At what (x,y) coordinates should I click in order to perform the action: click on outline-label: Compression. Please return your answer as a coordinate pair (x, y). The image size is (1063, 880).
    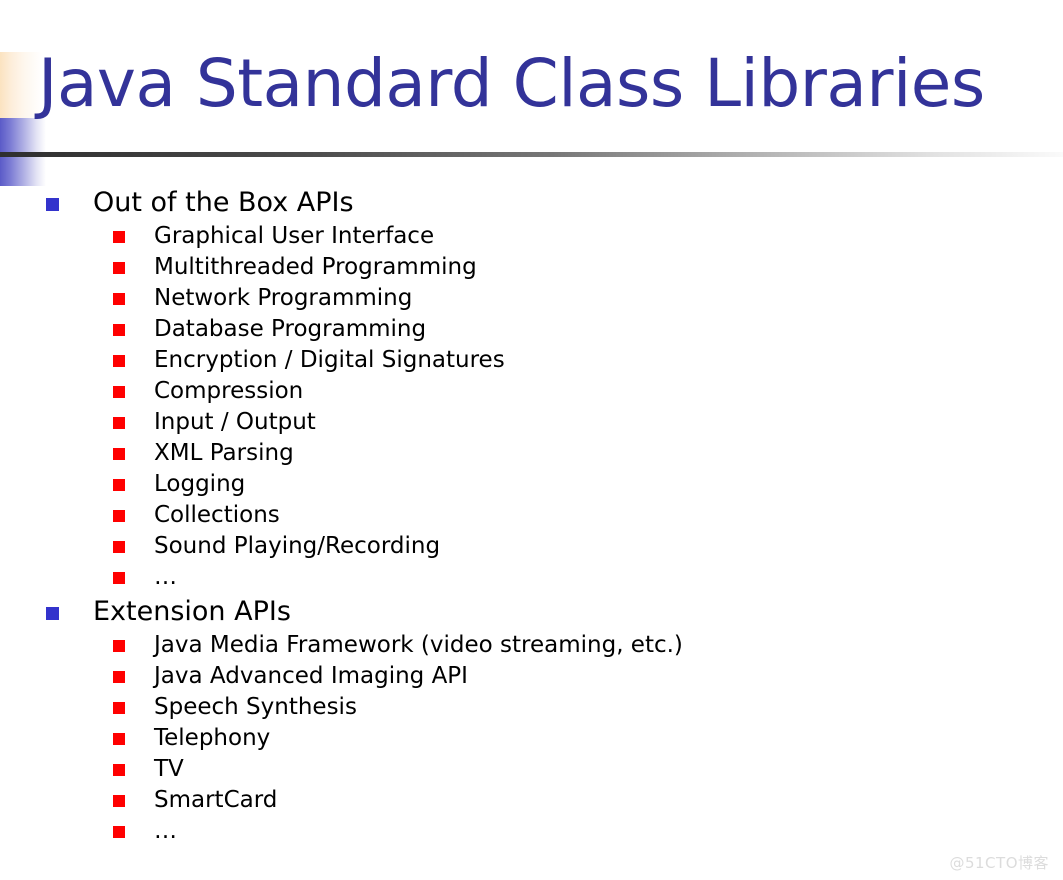
    Looking at the image, I should click on (229, 391).